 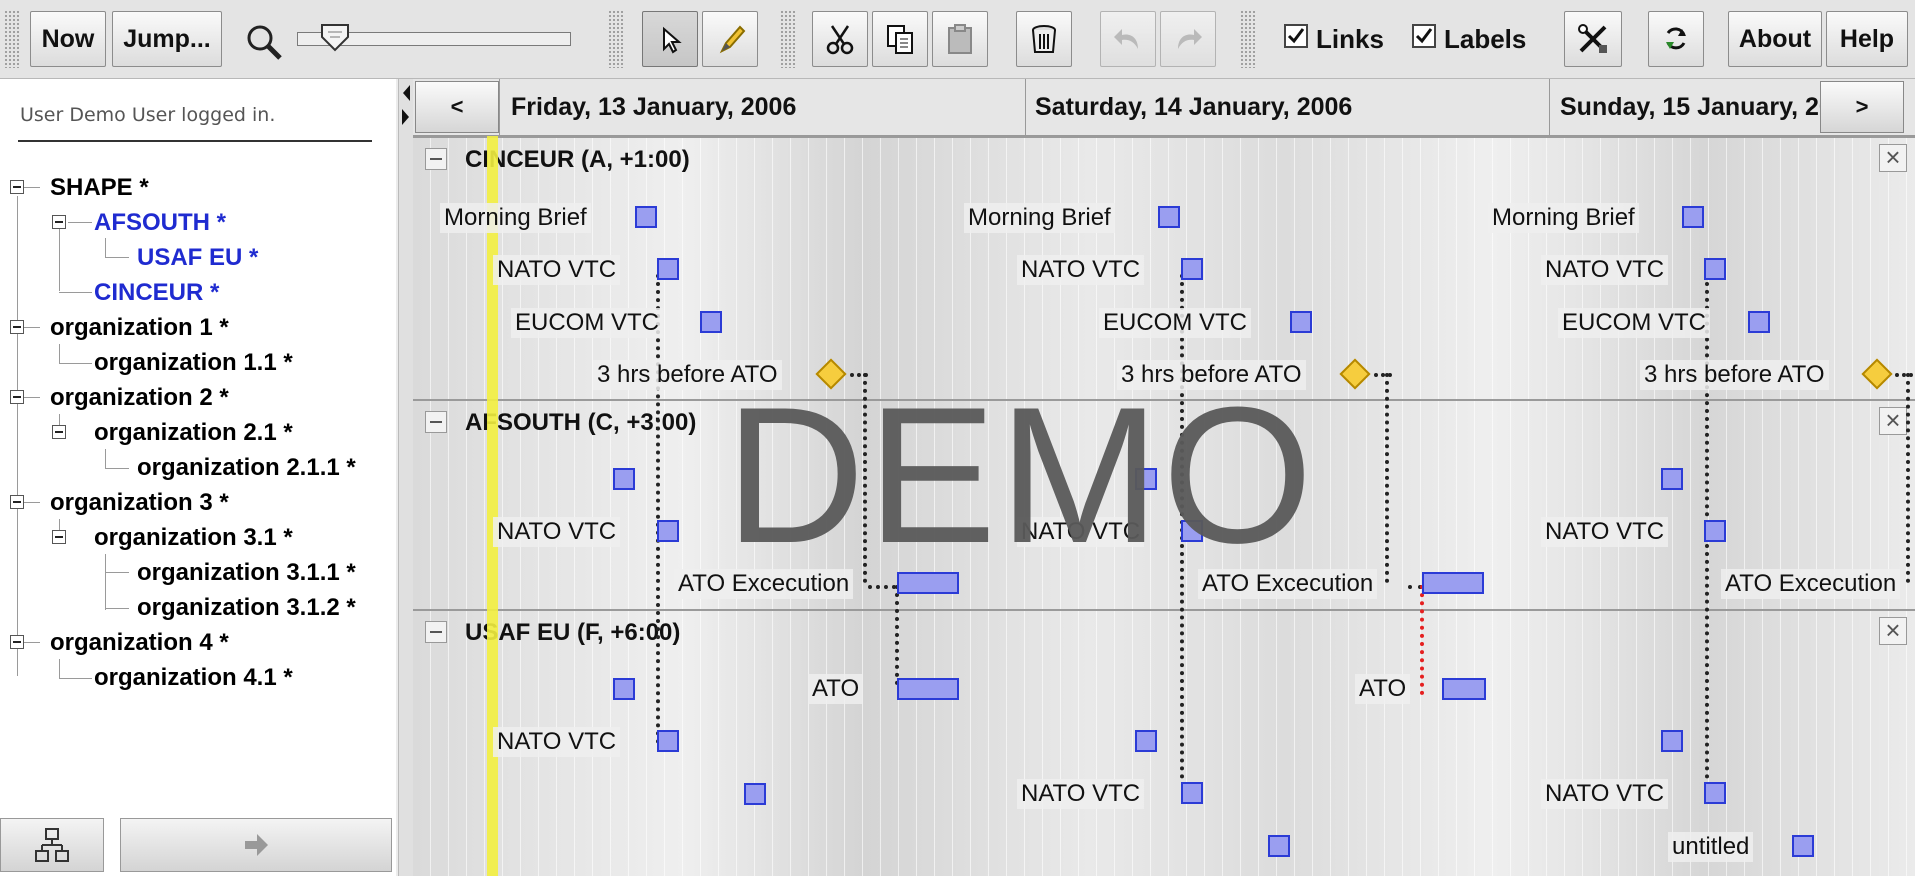 What do you see at coordinates (246, 608) in the screenshot?
I see `tree-node-organization-3-1-2: organization 3.1.2 *` at bounding box center [246, 608].